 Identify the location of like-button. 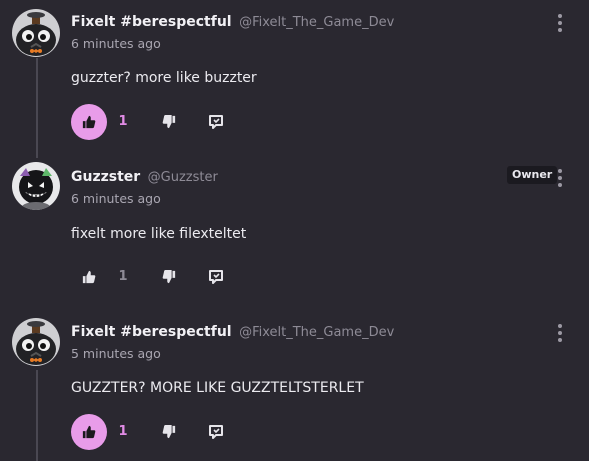
(89, 432).